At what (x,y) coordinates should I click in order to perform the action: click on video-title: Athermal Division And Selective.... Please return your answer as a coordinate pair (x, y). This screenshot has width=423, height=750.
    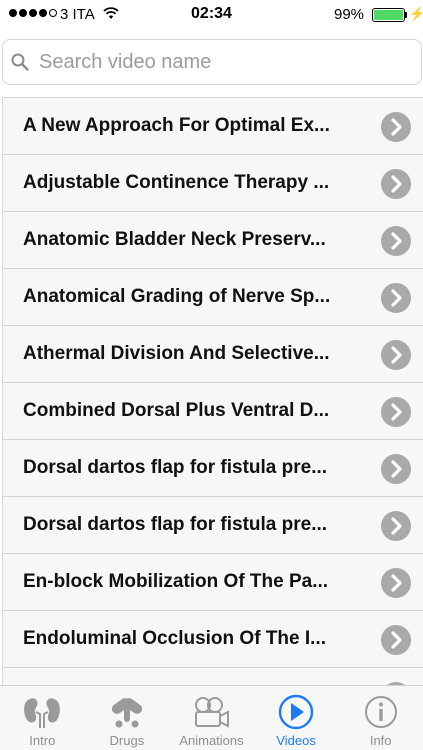
    Looking at the image, I should click on (176, 353).